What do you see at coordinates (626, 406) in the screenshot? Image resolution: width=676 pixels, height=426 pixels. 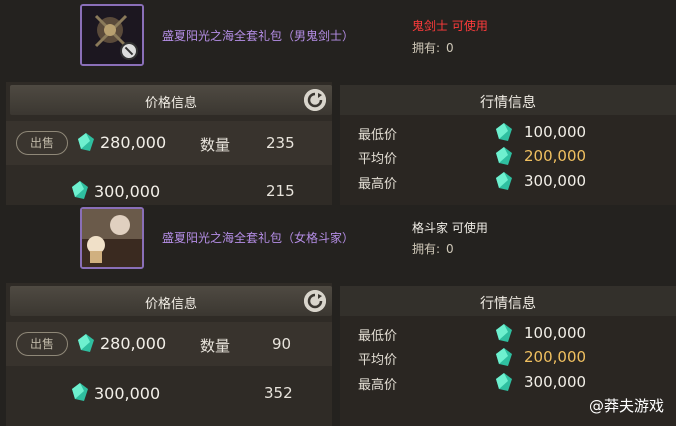 I see `watermark: @莽夫游戏` at bounding box center [626, 406].